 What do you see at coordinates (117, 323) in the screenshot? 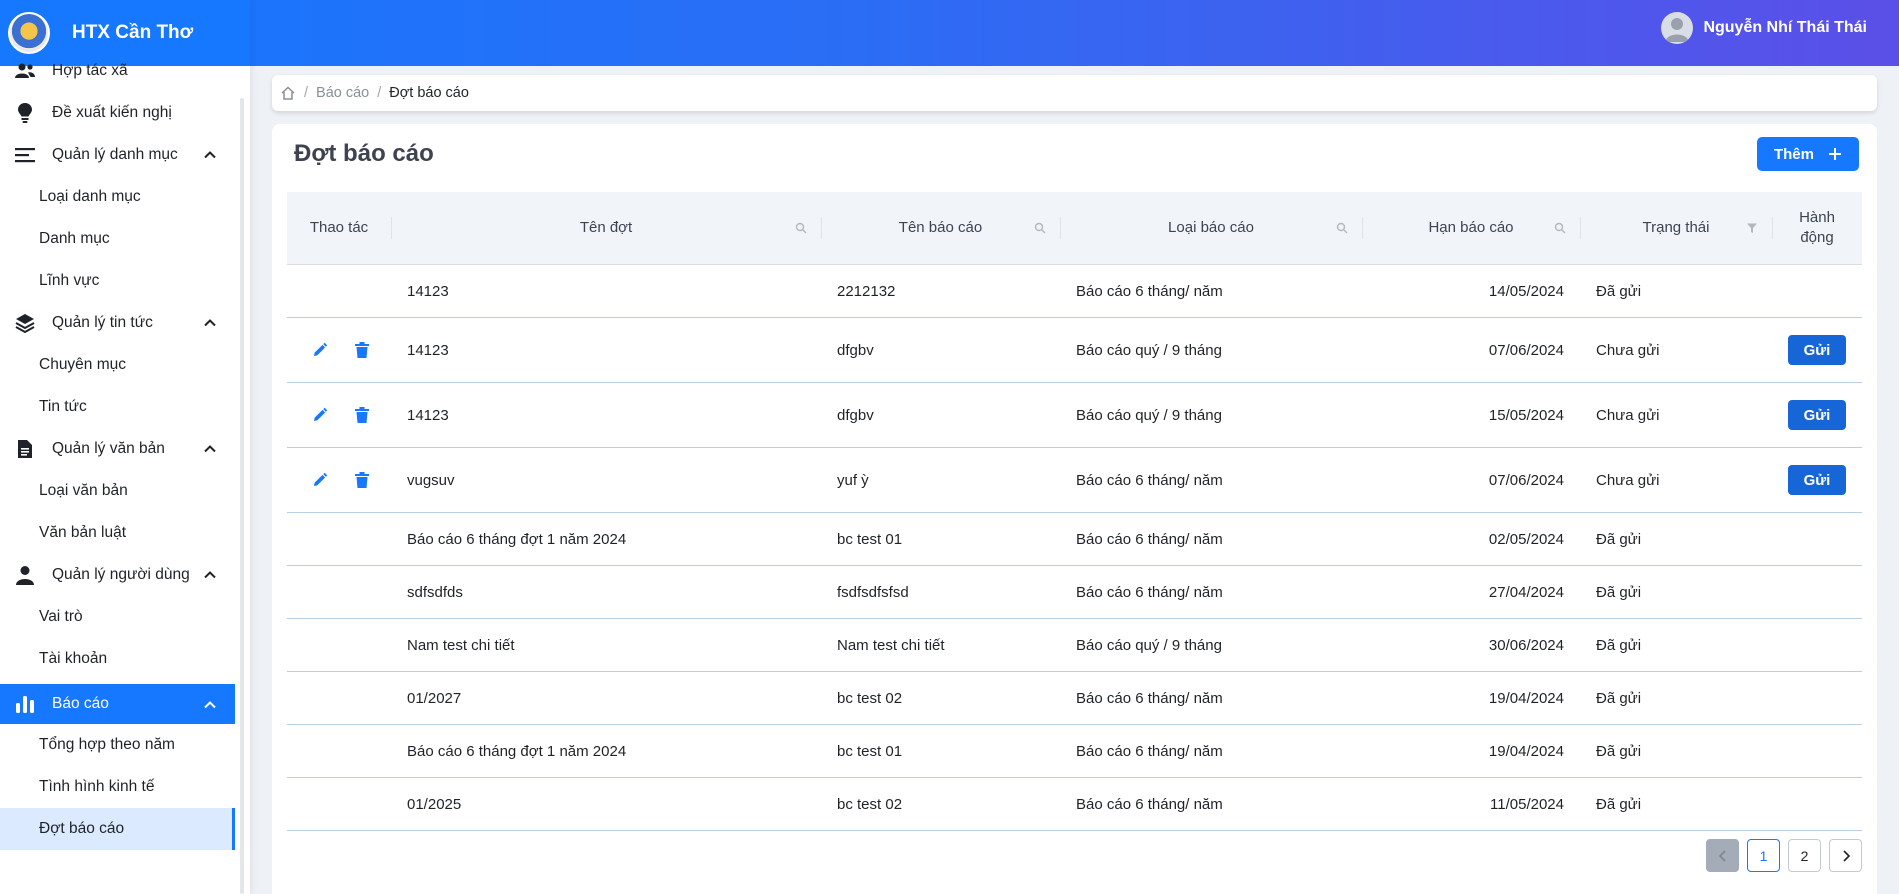
I see `sidebar-item-quan-ly-tin-tuc: Quản lý tin tức` at bounding box center [117, 323].